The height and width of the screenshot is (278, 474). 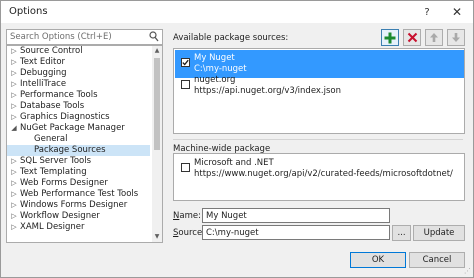 What do you see at coordinates (70, 150) in the screenshot?
I see `tree-item-label: Package Sources` at bounding box center [70, 150].